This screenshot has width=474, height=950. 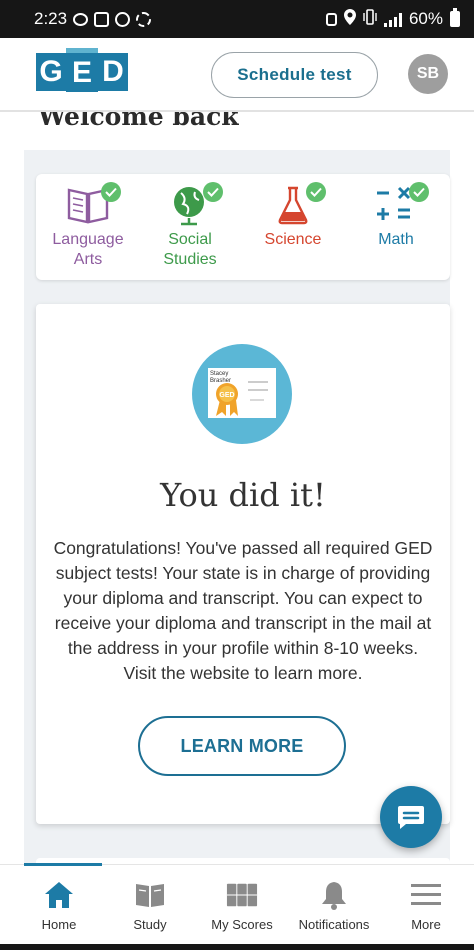 I want to click on book-icon, so click(x=93, y=204).